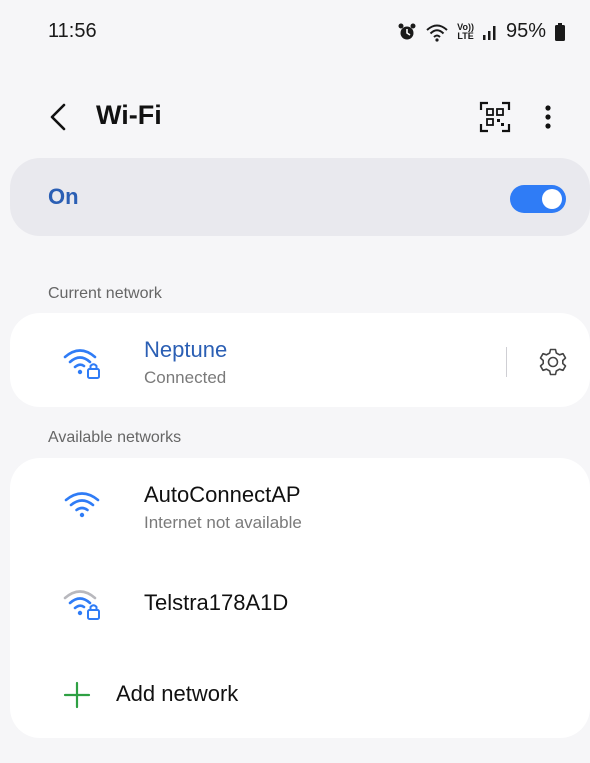 Image resolution: width=590 pixels, height=763 pixels. Describe the element at coordinates (538, 199) in the screenshot. I see `wifi-toggle-switch` at that location.